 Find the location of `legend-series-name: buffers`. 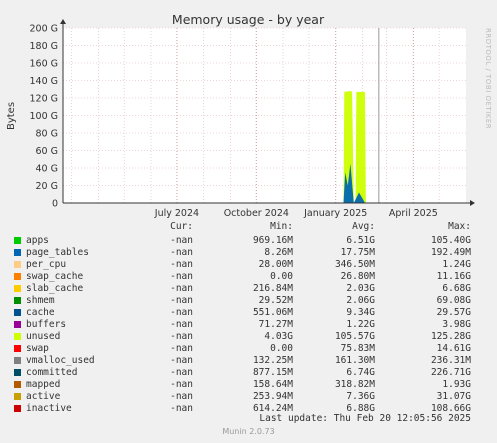

legend-series-name: buffers is located at coordinates (46, 324).